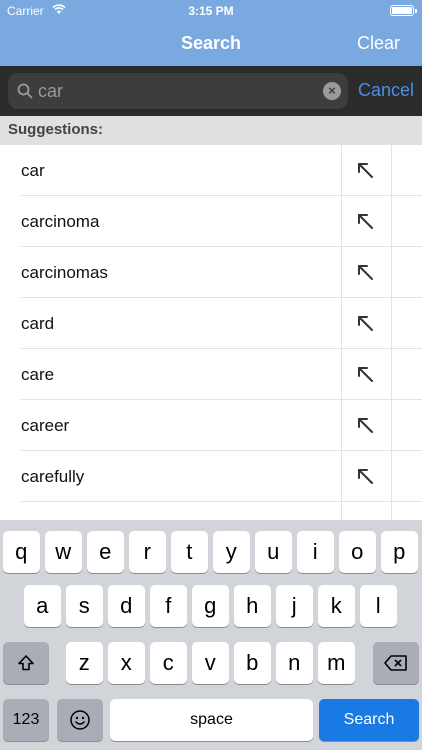  I want to click on emoji-key, so click(80, 720).